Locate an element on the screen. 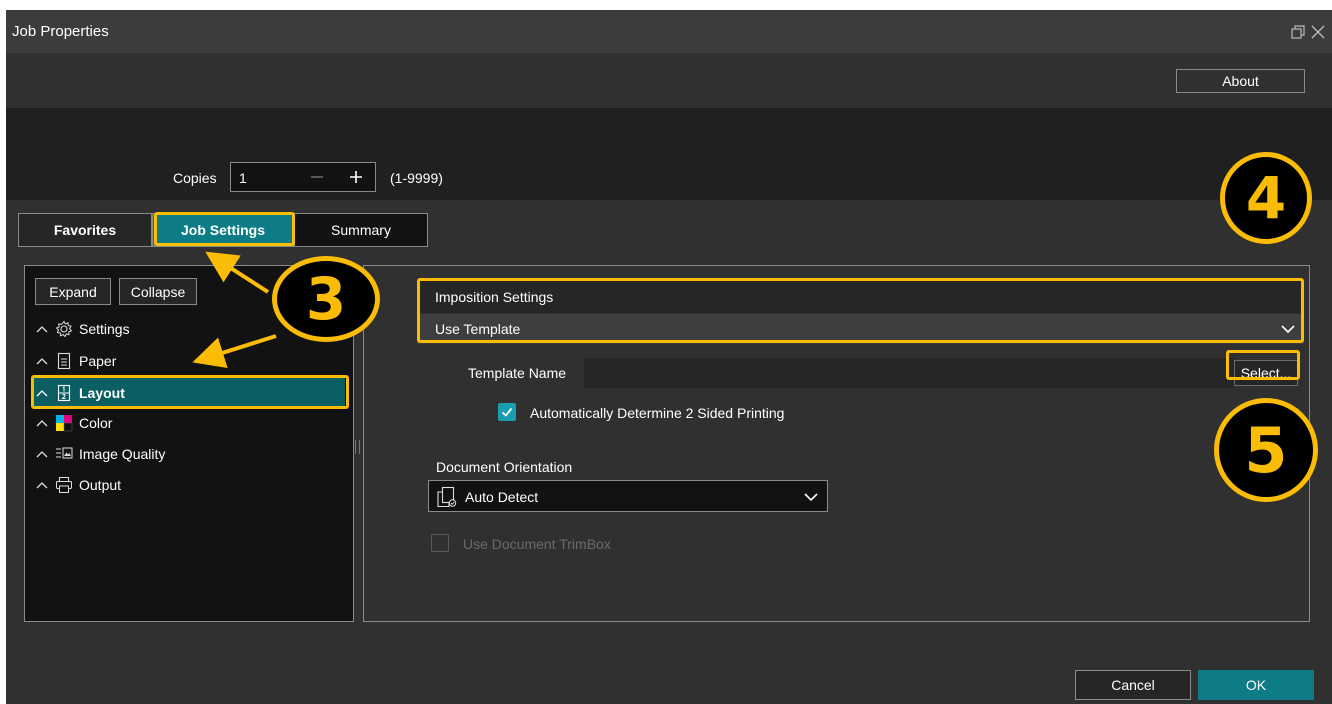 This screenshot has height=704, width=1332. tree-item-label: Color is located at coordinates (96, 423).